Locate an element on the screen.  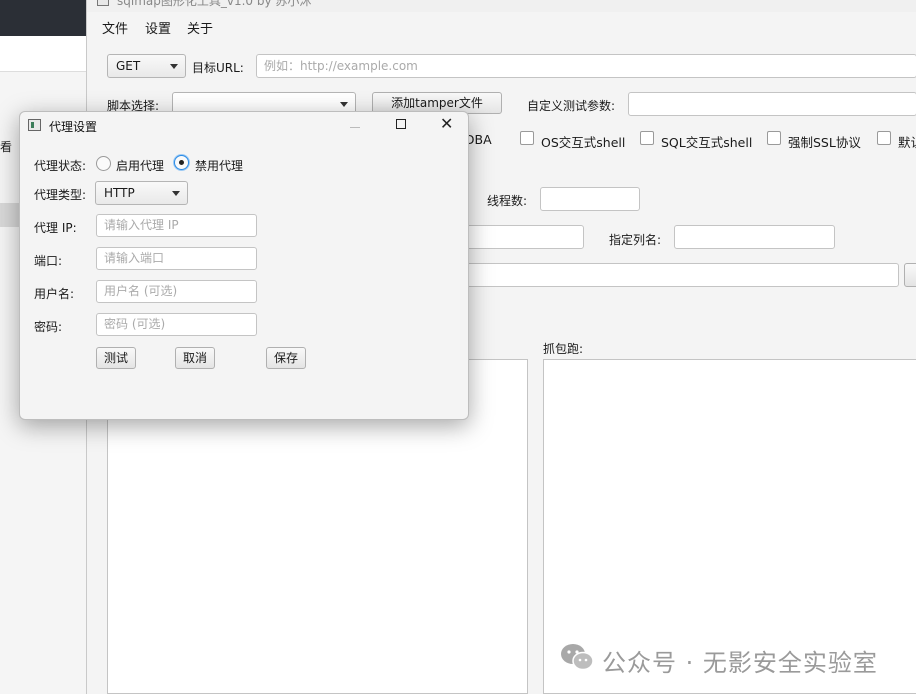
menu-settings: 设置 is located at coordinates (158, 27).